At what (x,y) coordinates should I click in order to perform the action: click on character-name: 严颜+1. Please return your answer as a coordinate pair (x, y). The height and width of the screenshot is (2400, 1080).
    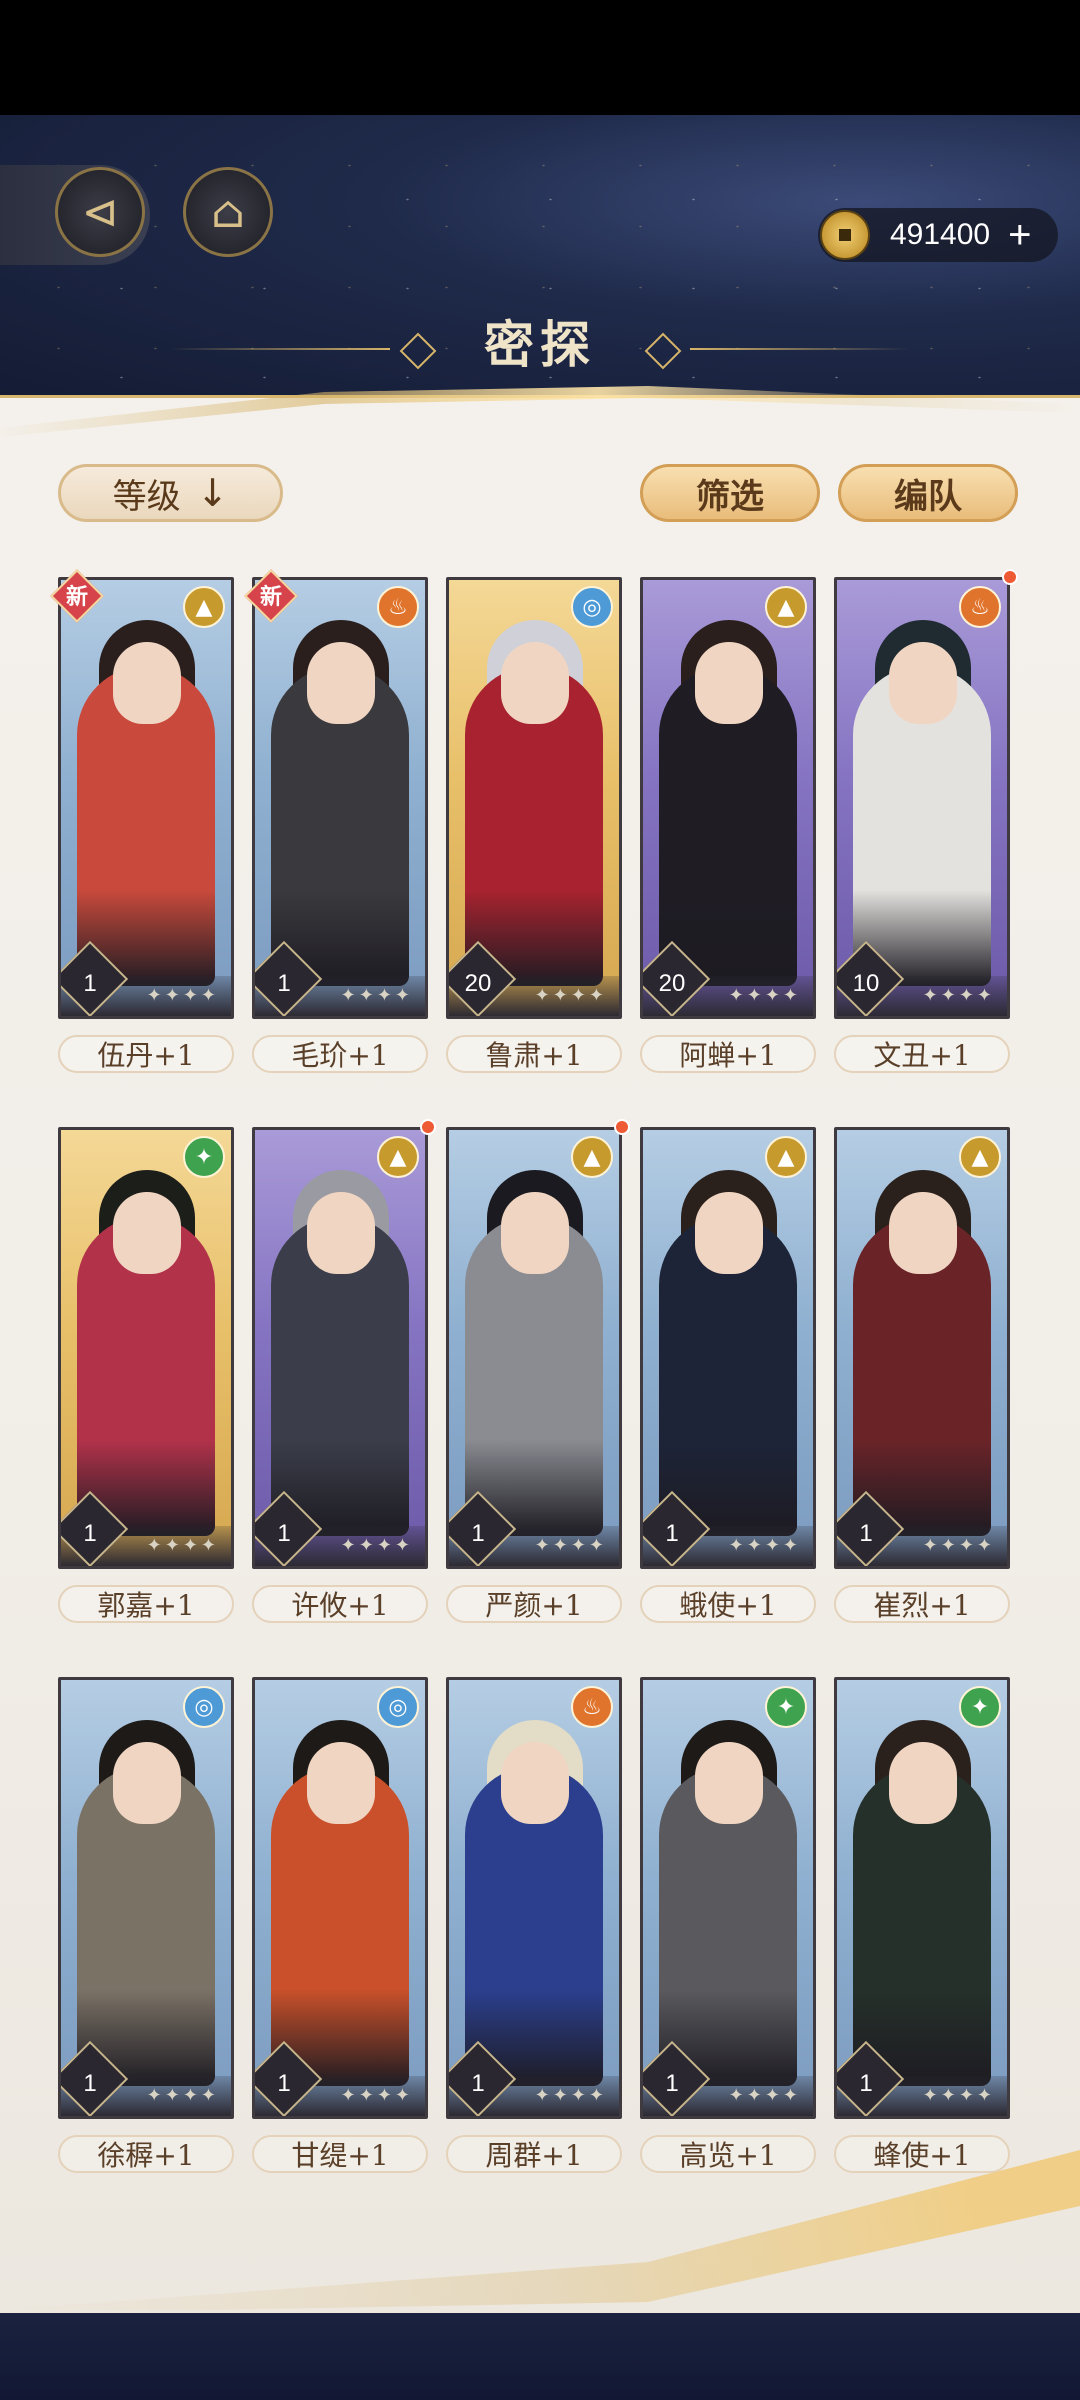
    Looking at the image, I should click on (534, 1604).